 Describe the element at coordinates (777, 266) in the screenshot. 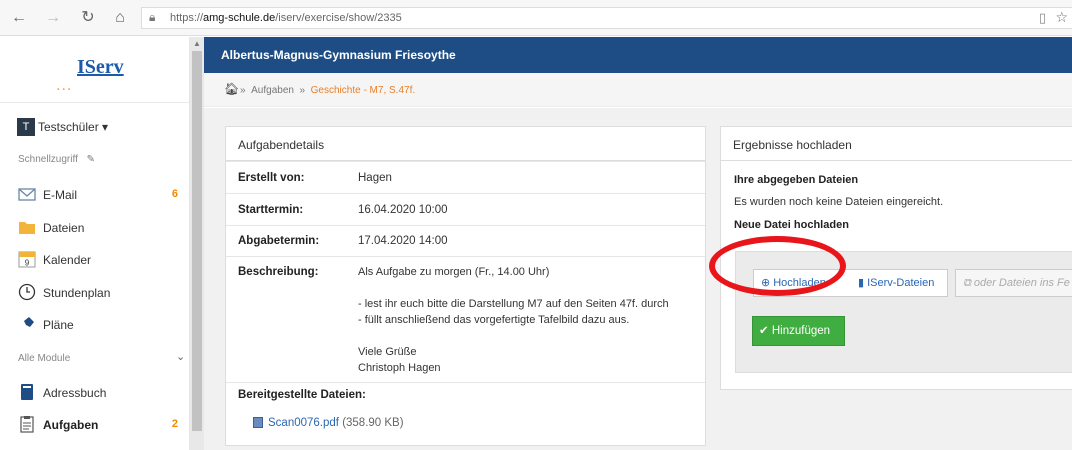

I see `highlight-ring` at that location.